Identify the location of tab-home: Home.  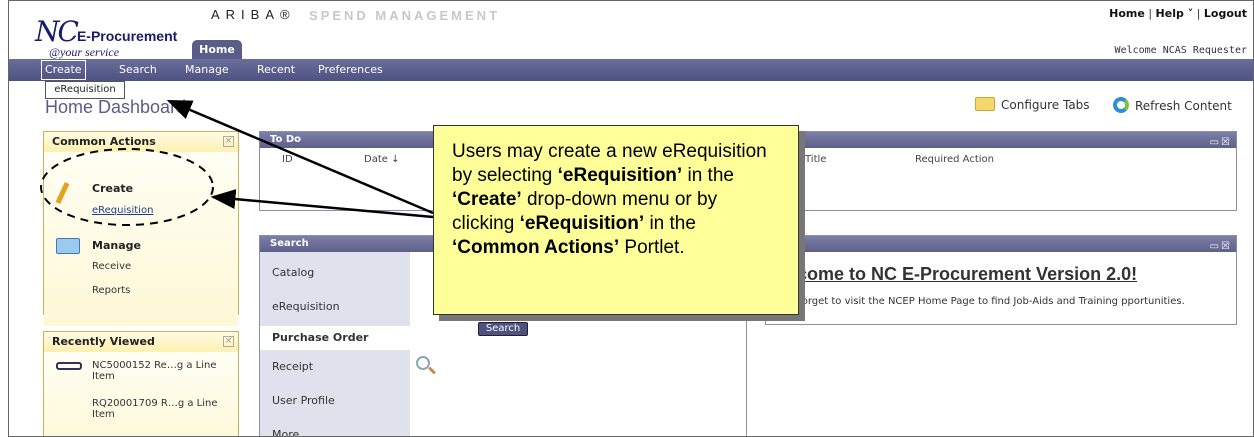
(217, 50).